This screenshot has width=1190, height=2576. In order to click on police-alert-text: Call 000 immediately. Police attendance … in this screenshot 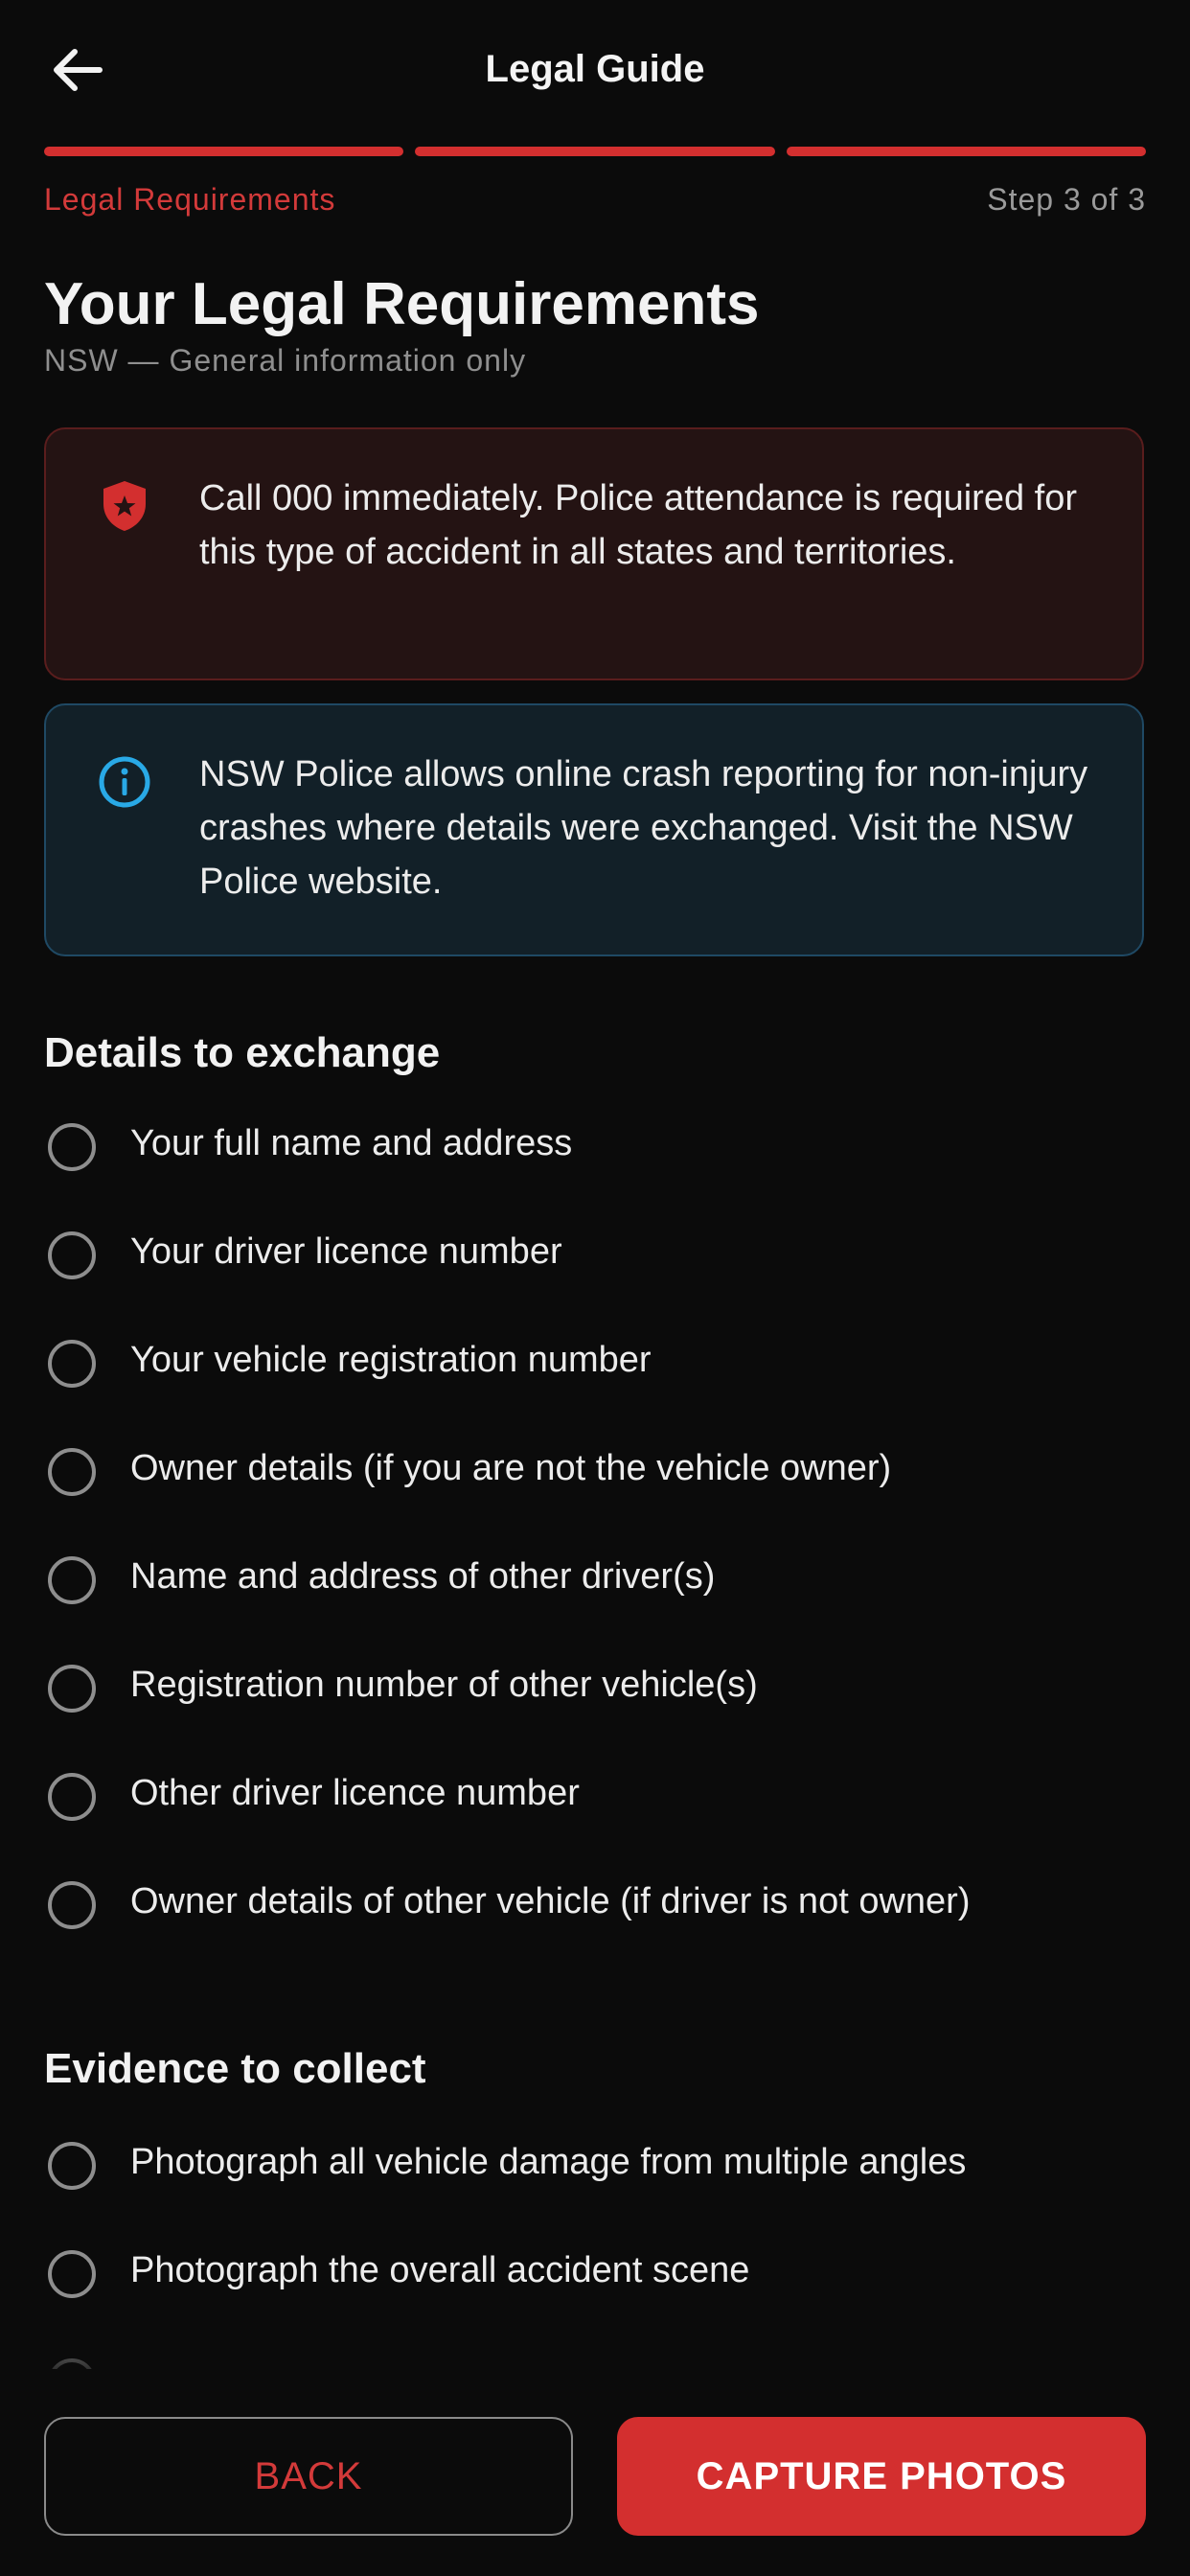, I will do `click(638, 525)`.